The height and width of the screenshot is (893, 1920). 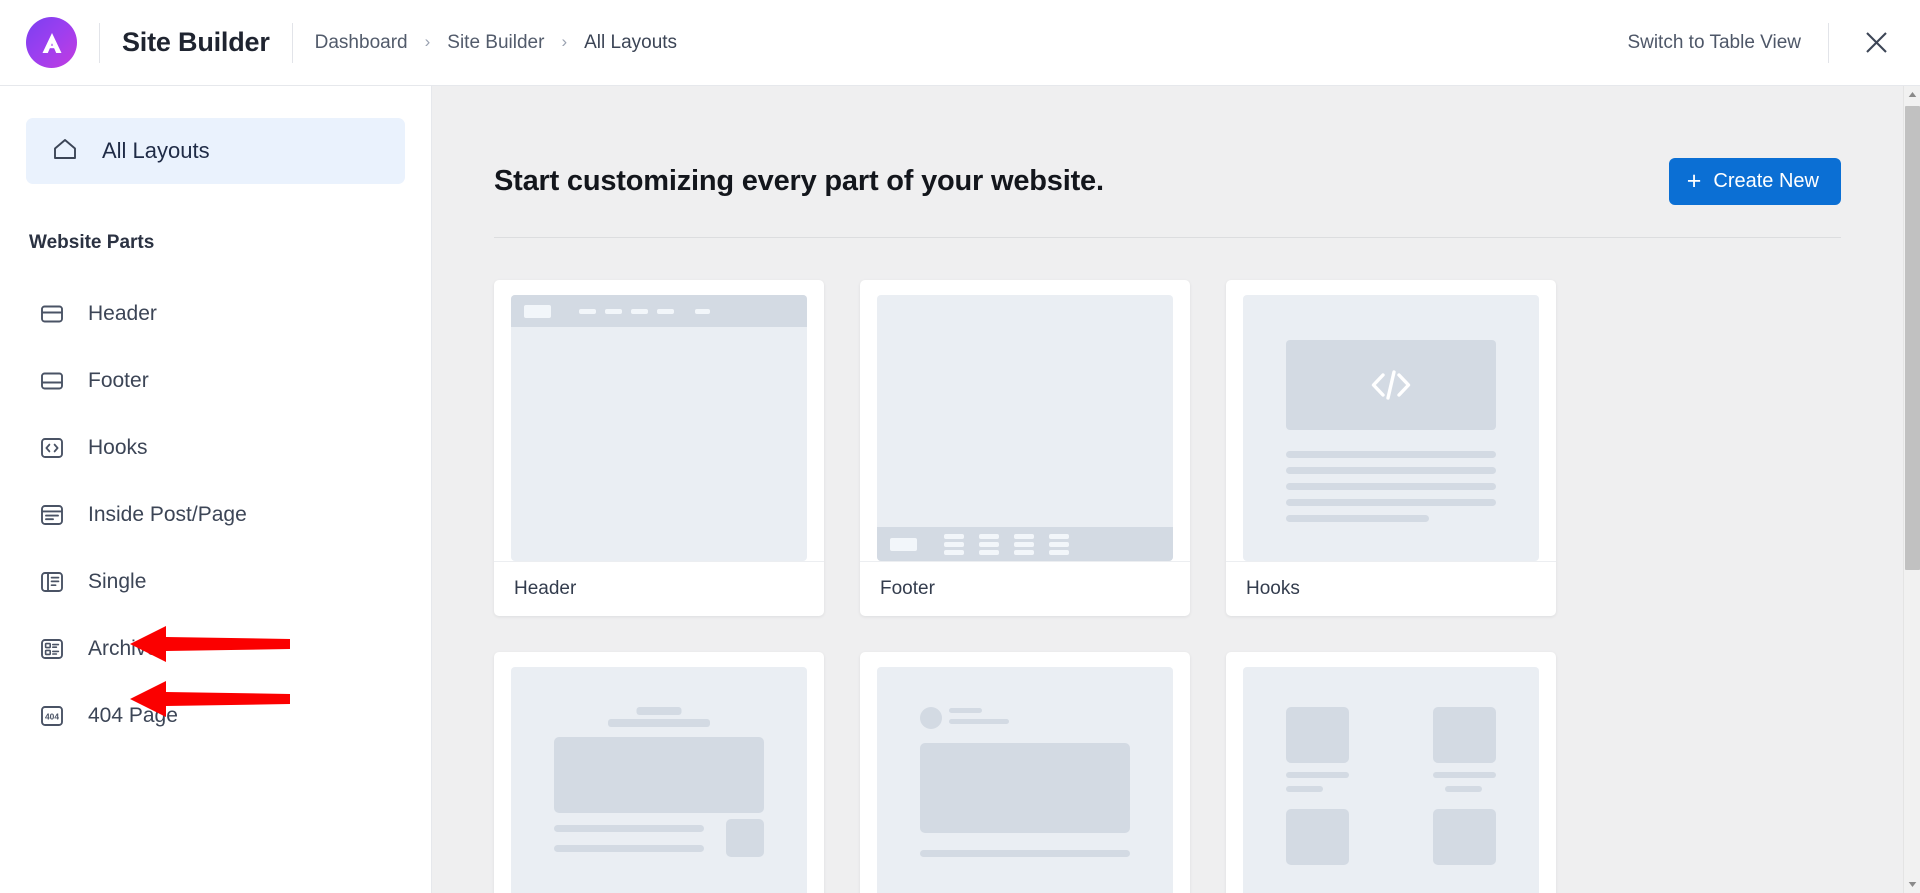 What do you see at coordinates (215, 313) in the screenshot?
I see `sidebar-item-header: Header` at bounding box center [215, 313].